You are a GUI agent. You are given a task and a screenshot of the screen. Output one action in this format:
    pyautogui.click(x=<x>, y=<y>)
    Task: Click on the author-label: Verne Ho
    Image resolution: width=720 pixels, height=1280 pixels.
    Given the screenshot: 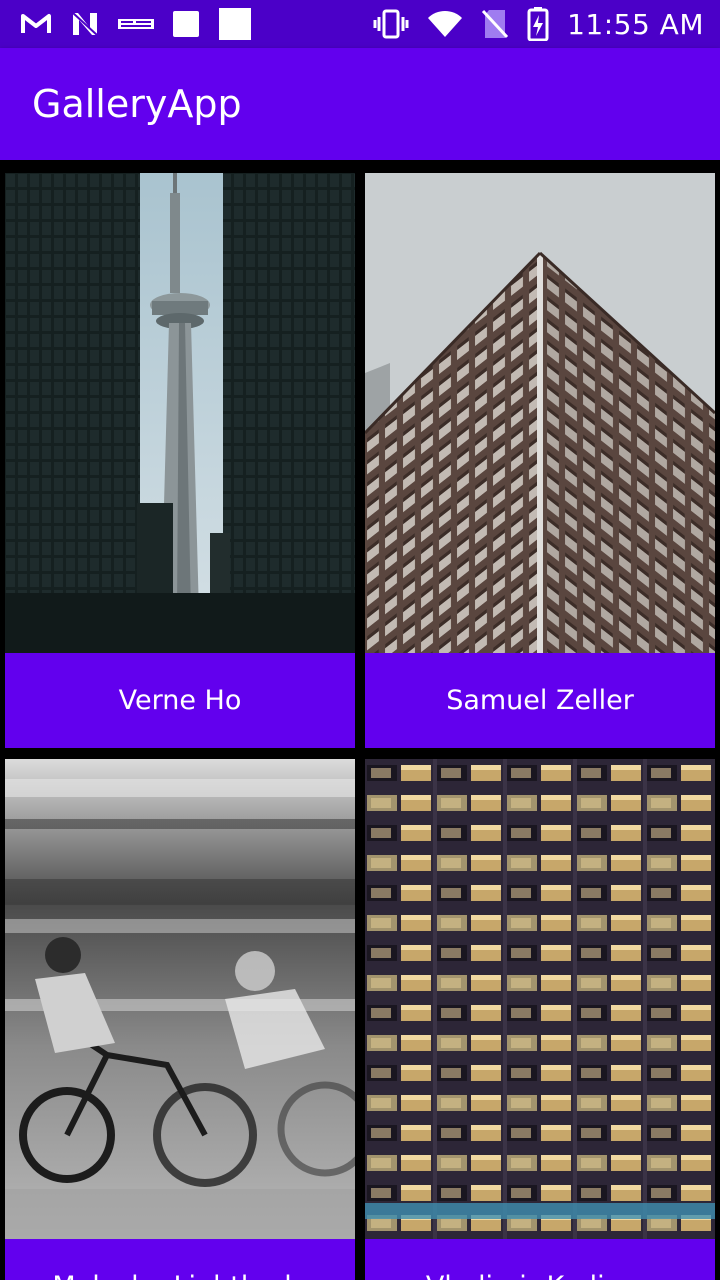 What is the action you would take?
    pyautogui.click(x=180, y=700)
    